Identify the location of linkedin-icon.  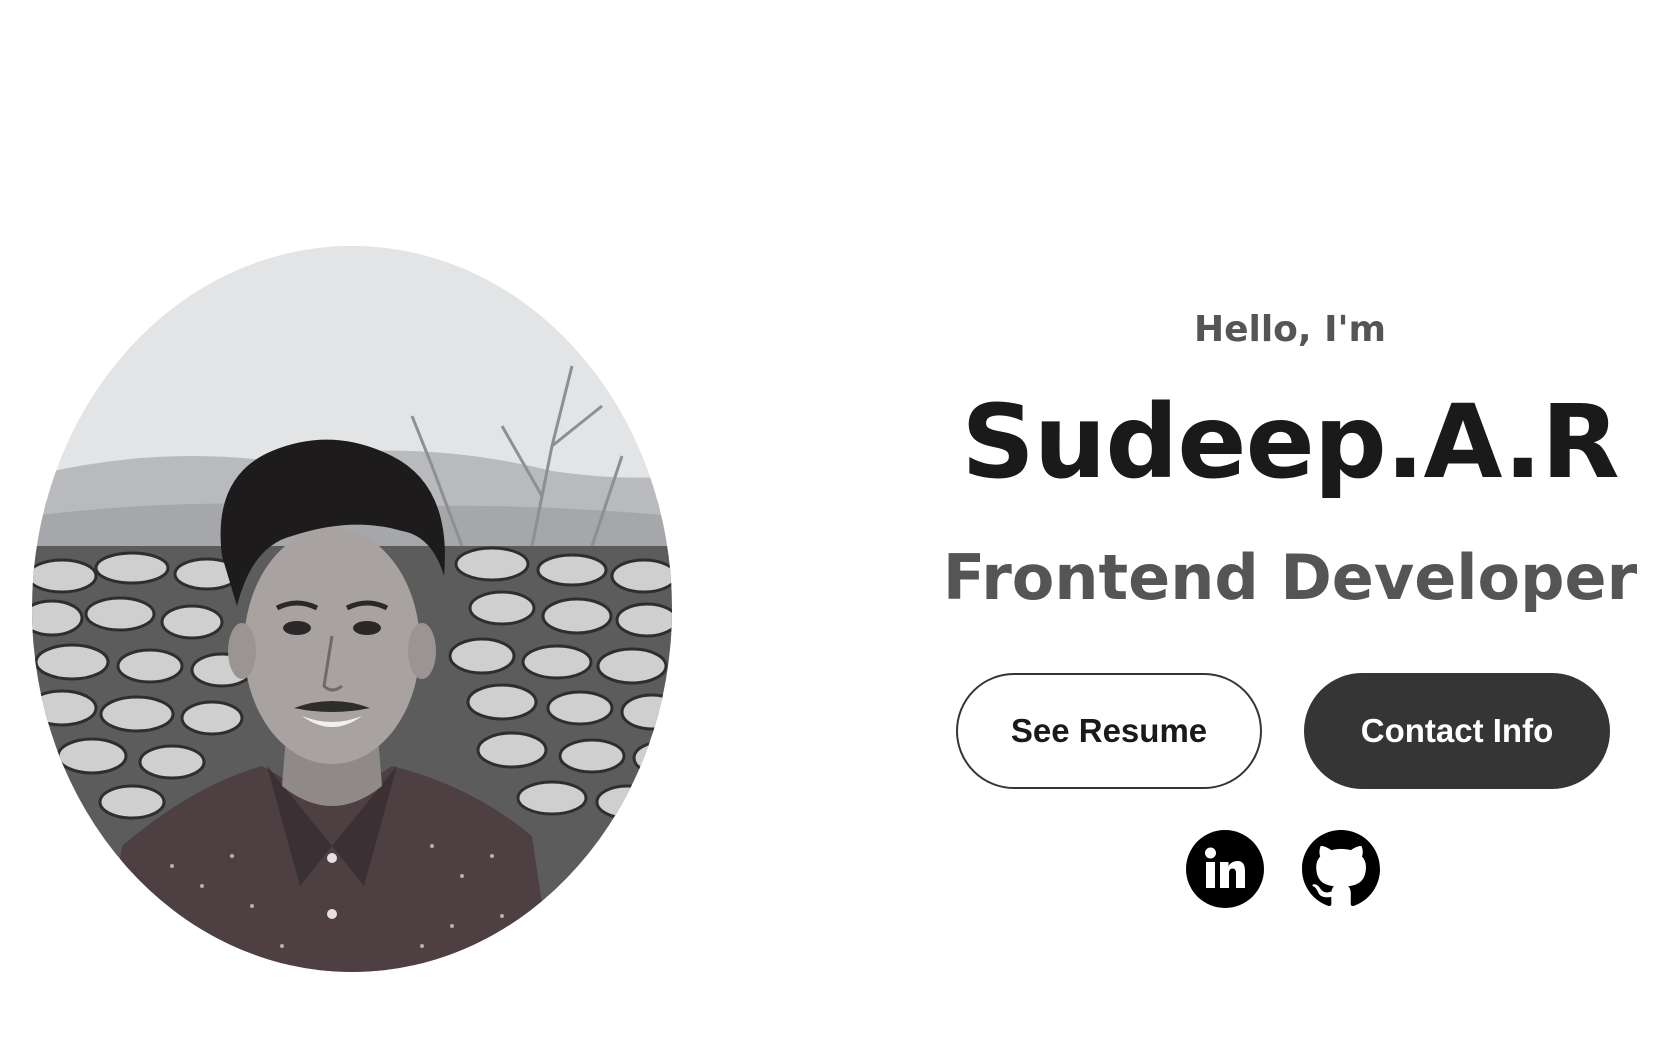
(1225, 869).